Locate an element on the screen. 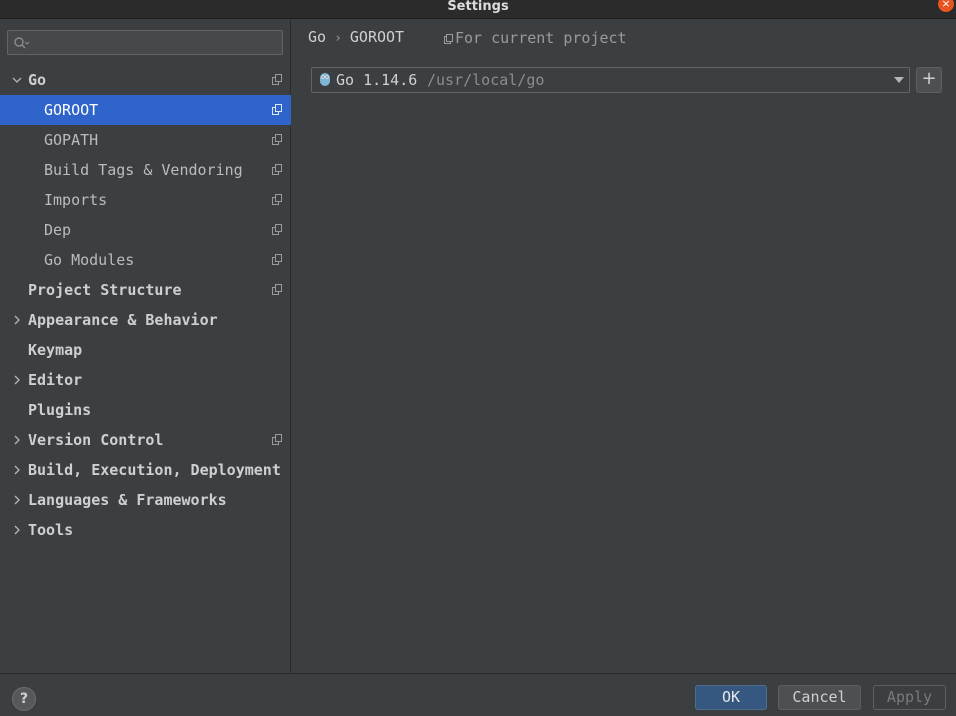 The image size is (956, 716). sidebar-item-project-structure: Project Structure is located at coordinates (145, 290).